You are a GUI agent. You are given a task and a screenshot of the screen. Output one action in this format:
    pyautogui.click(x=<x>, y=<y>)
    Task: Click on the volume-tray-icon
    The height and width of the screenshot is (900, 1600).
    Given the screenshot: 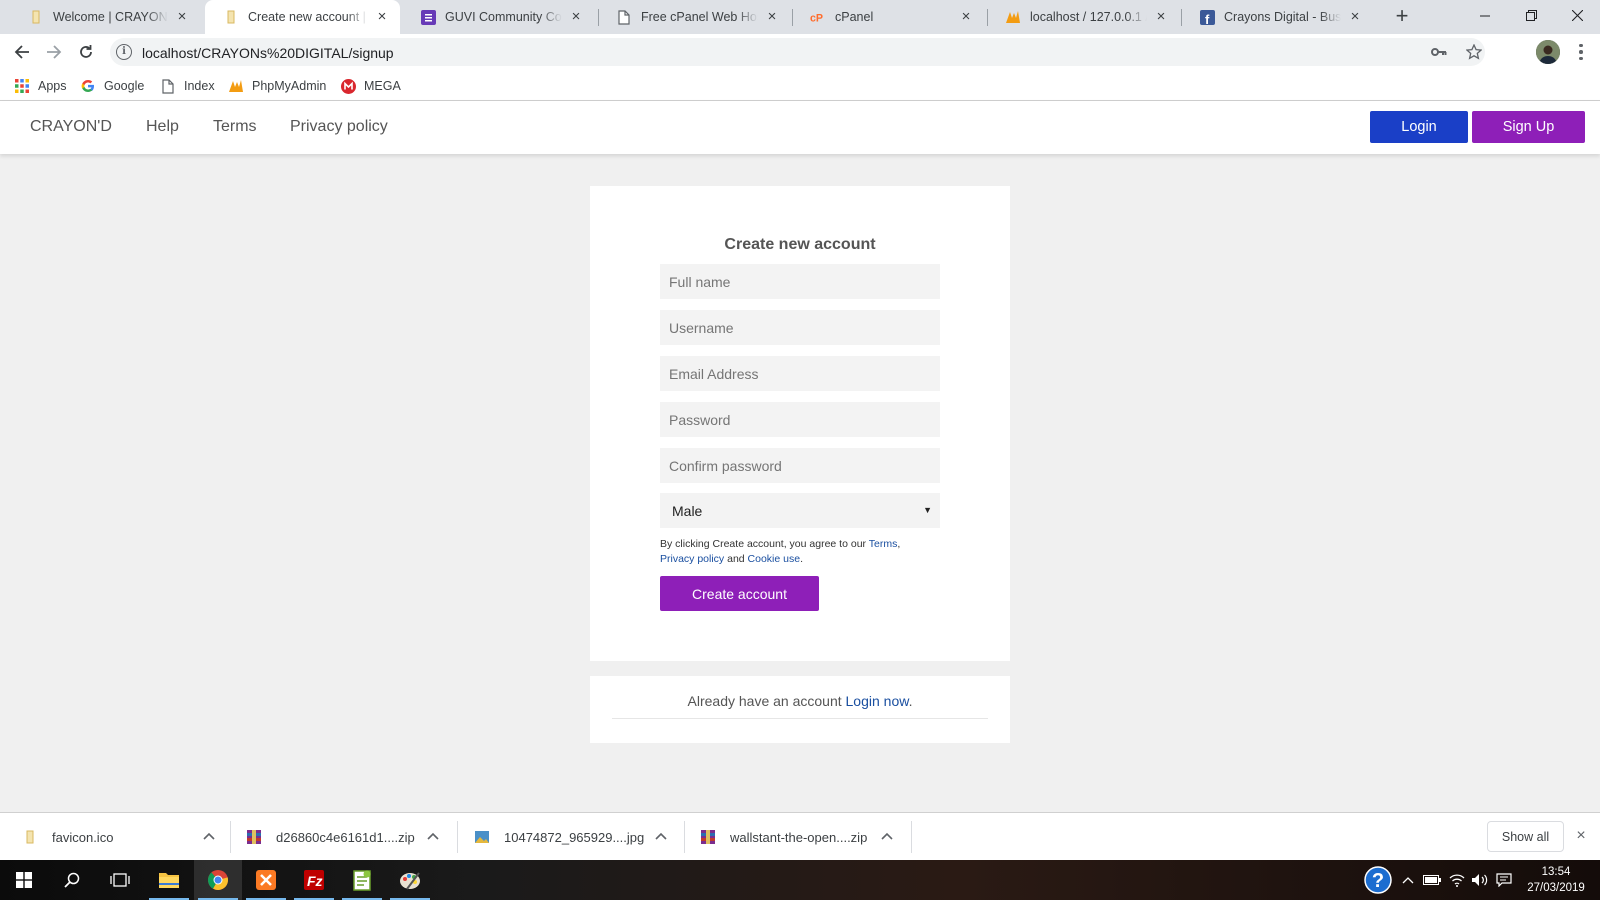 What is the action you would take?
    pyautogui.click(x=1480, y=880)
    